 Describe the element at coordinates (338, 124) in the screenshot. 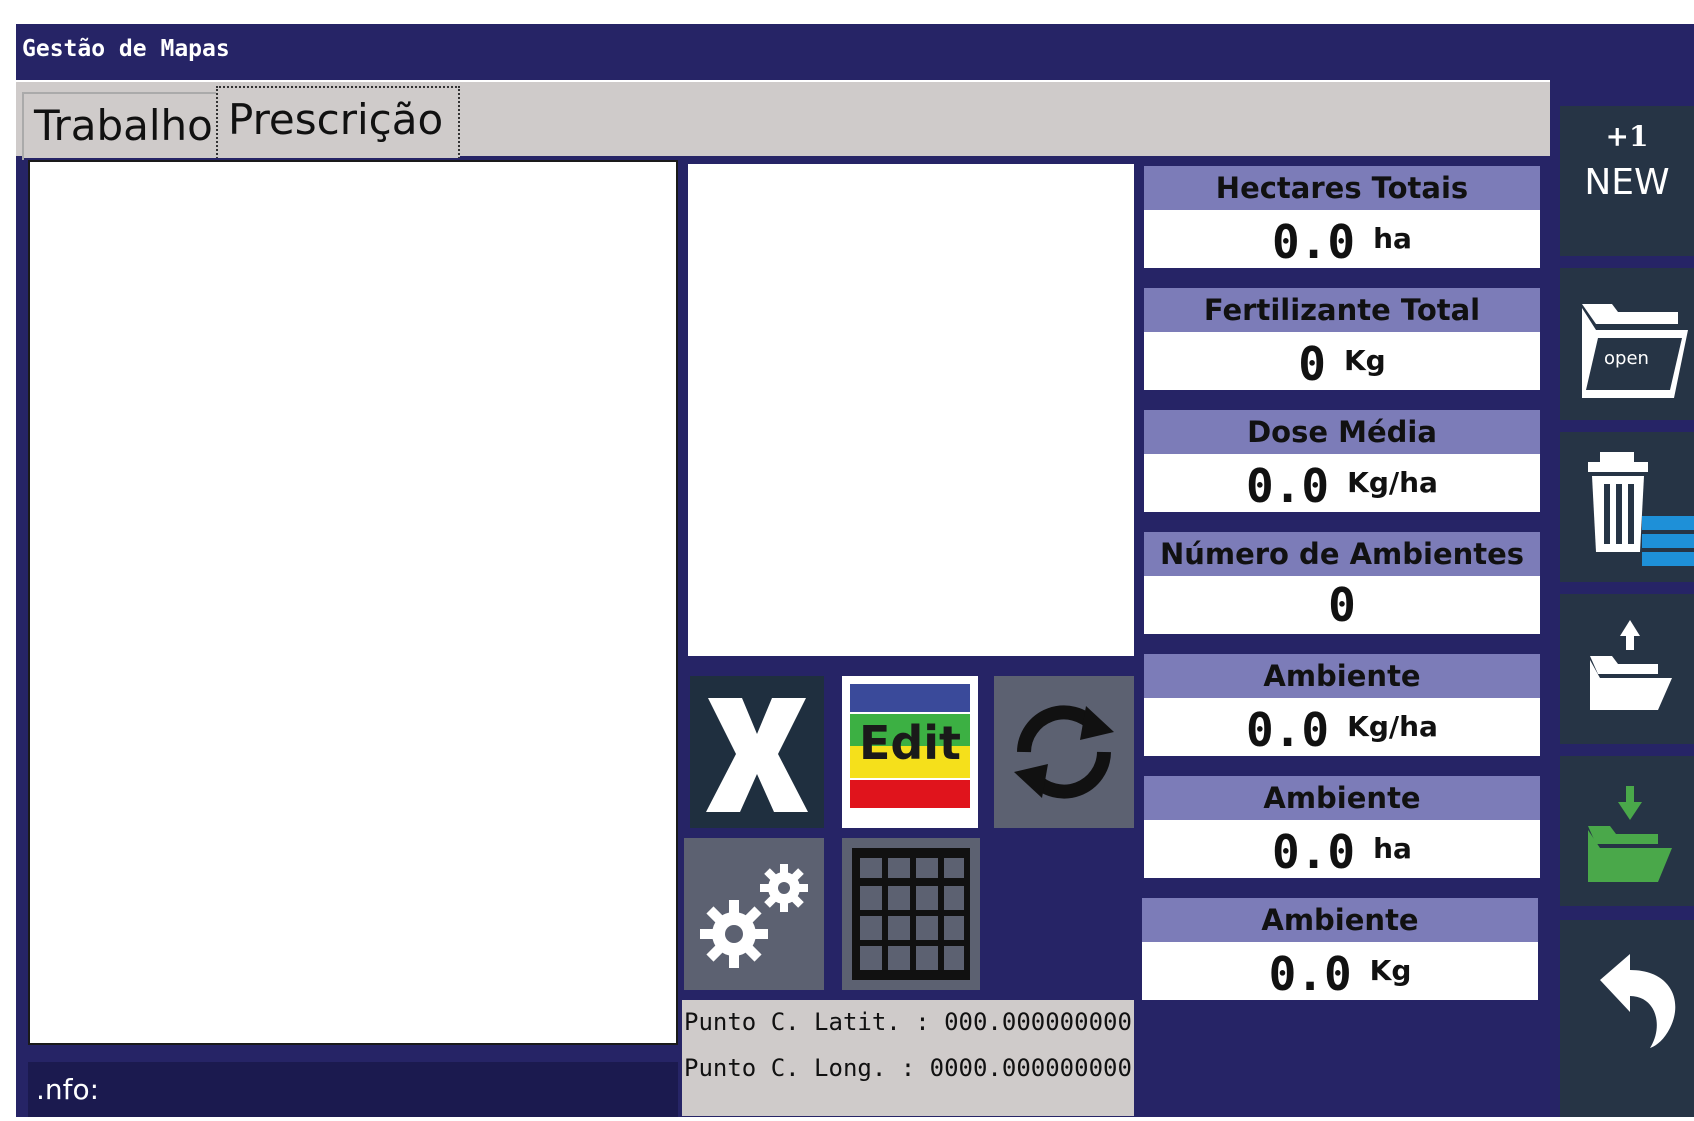

I see `tab-prescricao: Prescrição` at that location.